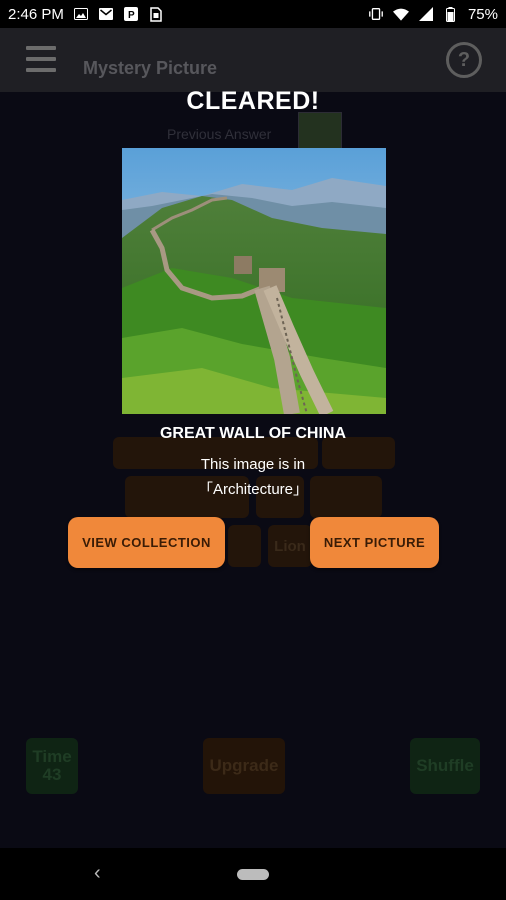 The image size is (506, 900). I want to click on time-label: Time, so click(52, 756).